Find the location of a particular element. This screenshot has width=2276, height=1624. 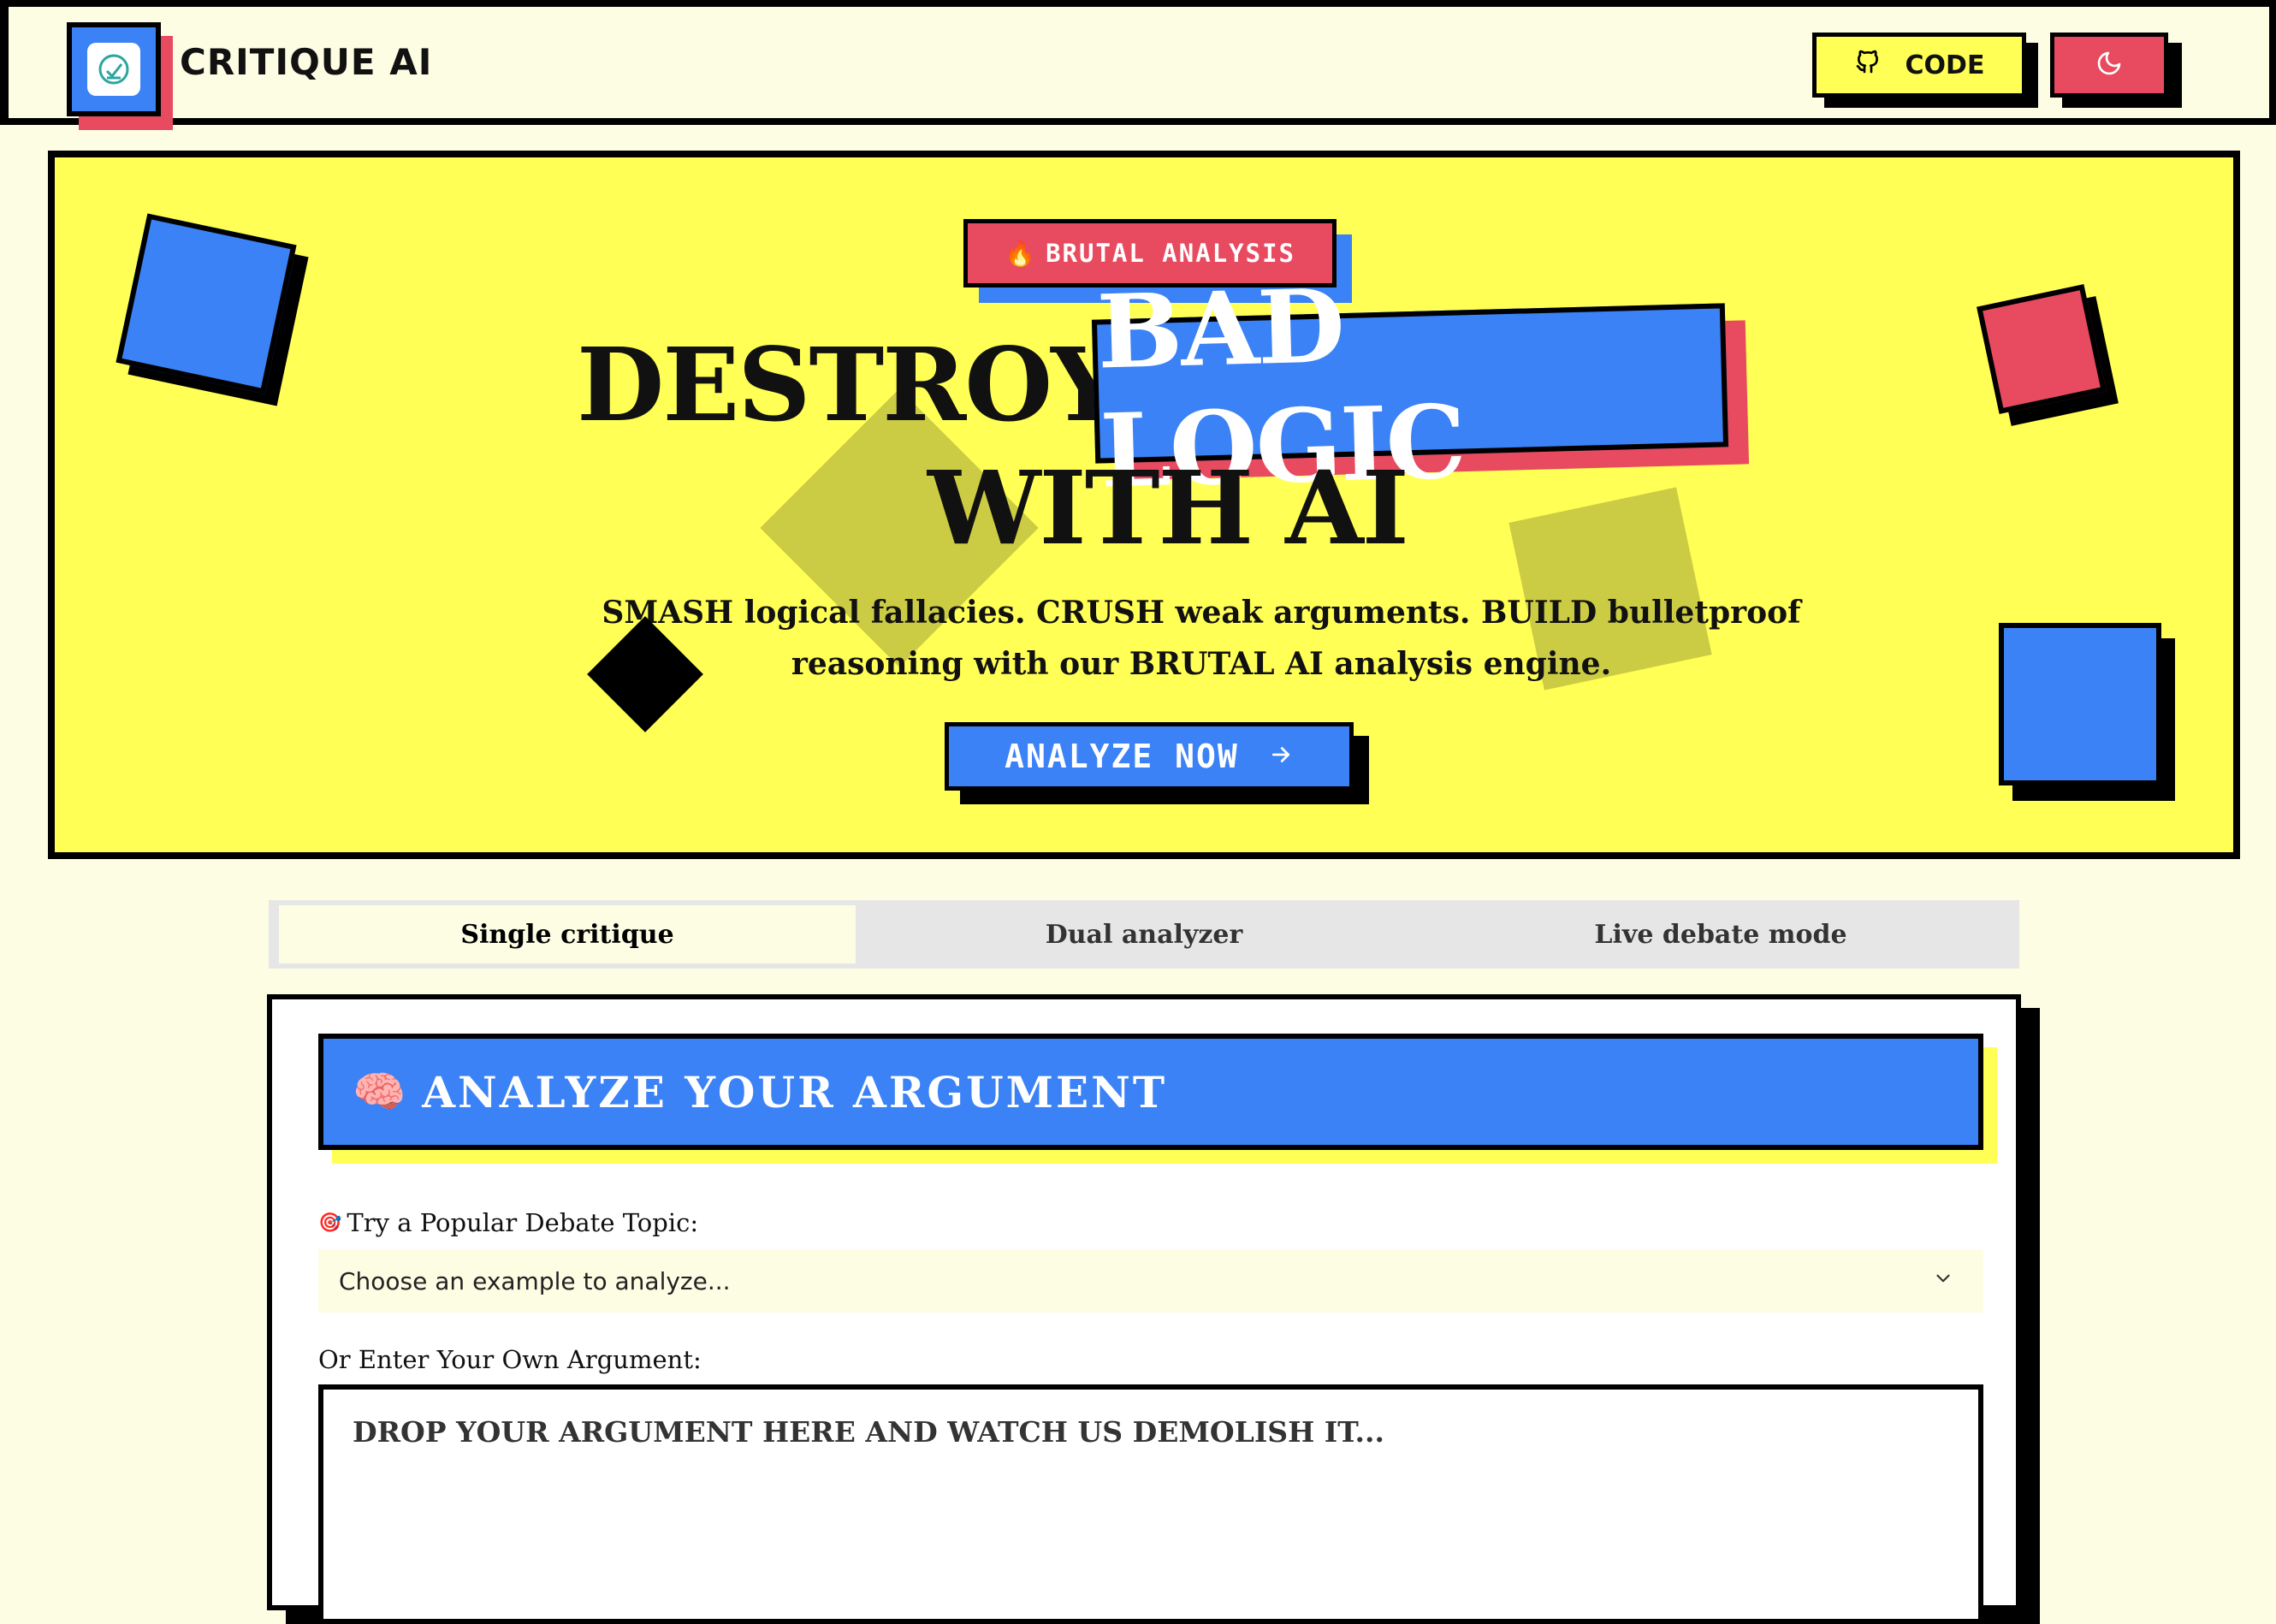

analyze-now-button: ANALYZE NOW is located at coordinates (1149, 756).